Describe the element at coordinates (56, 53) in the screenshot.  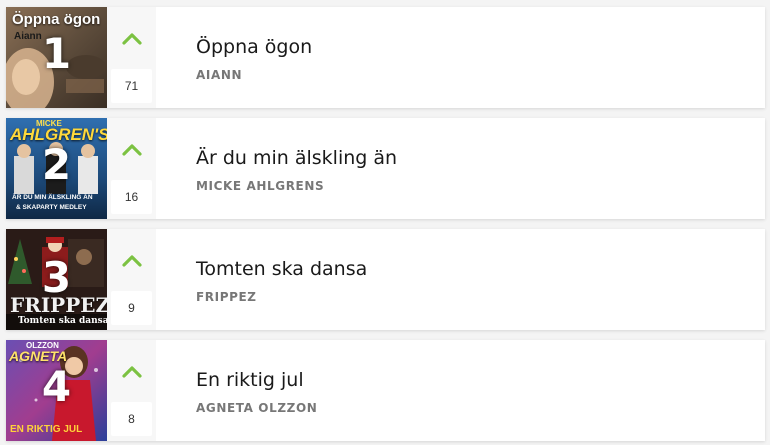
I see `rank-number: 1` at that location.